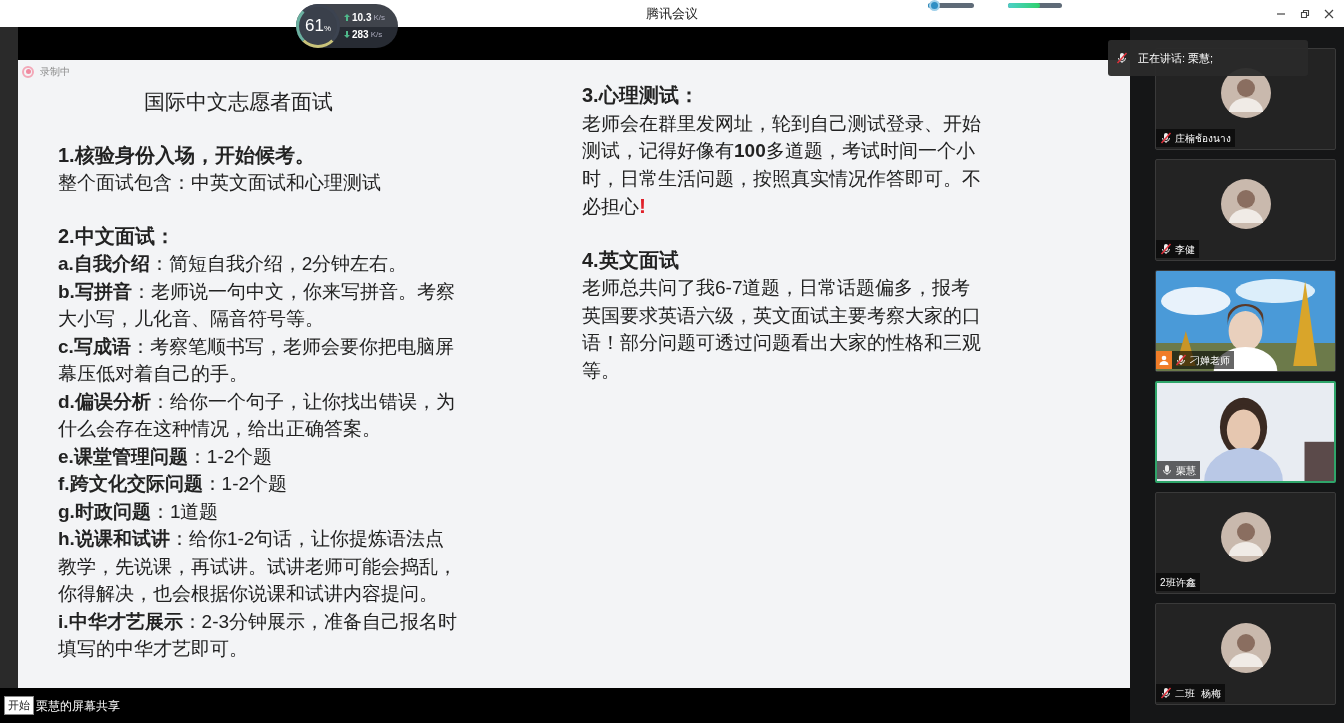 The image size is (1344, 723). I want to click on paragraph-text: a.自我介绍：简短自我介绍，2分钟左右。, so click(233, 264).